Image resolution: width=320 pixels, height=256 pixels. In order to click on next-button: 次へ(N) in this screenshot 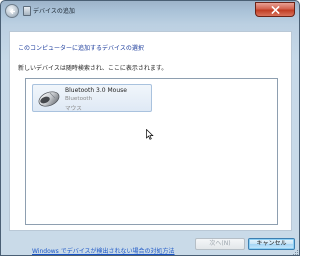, I will do `click(220, 244)`.